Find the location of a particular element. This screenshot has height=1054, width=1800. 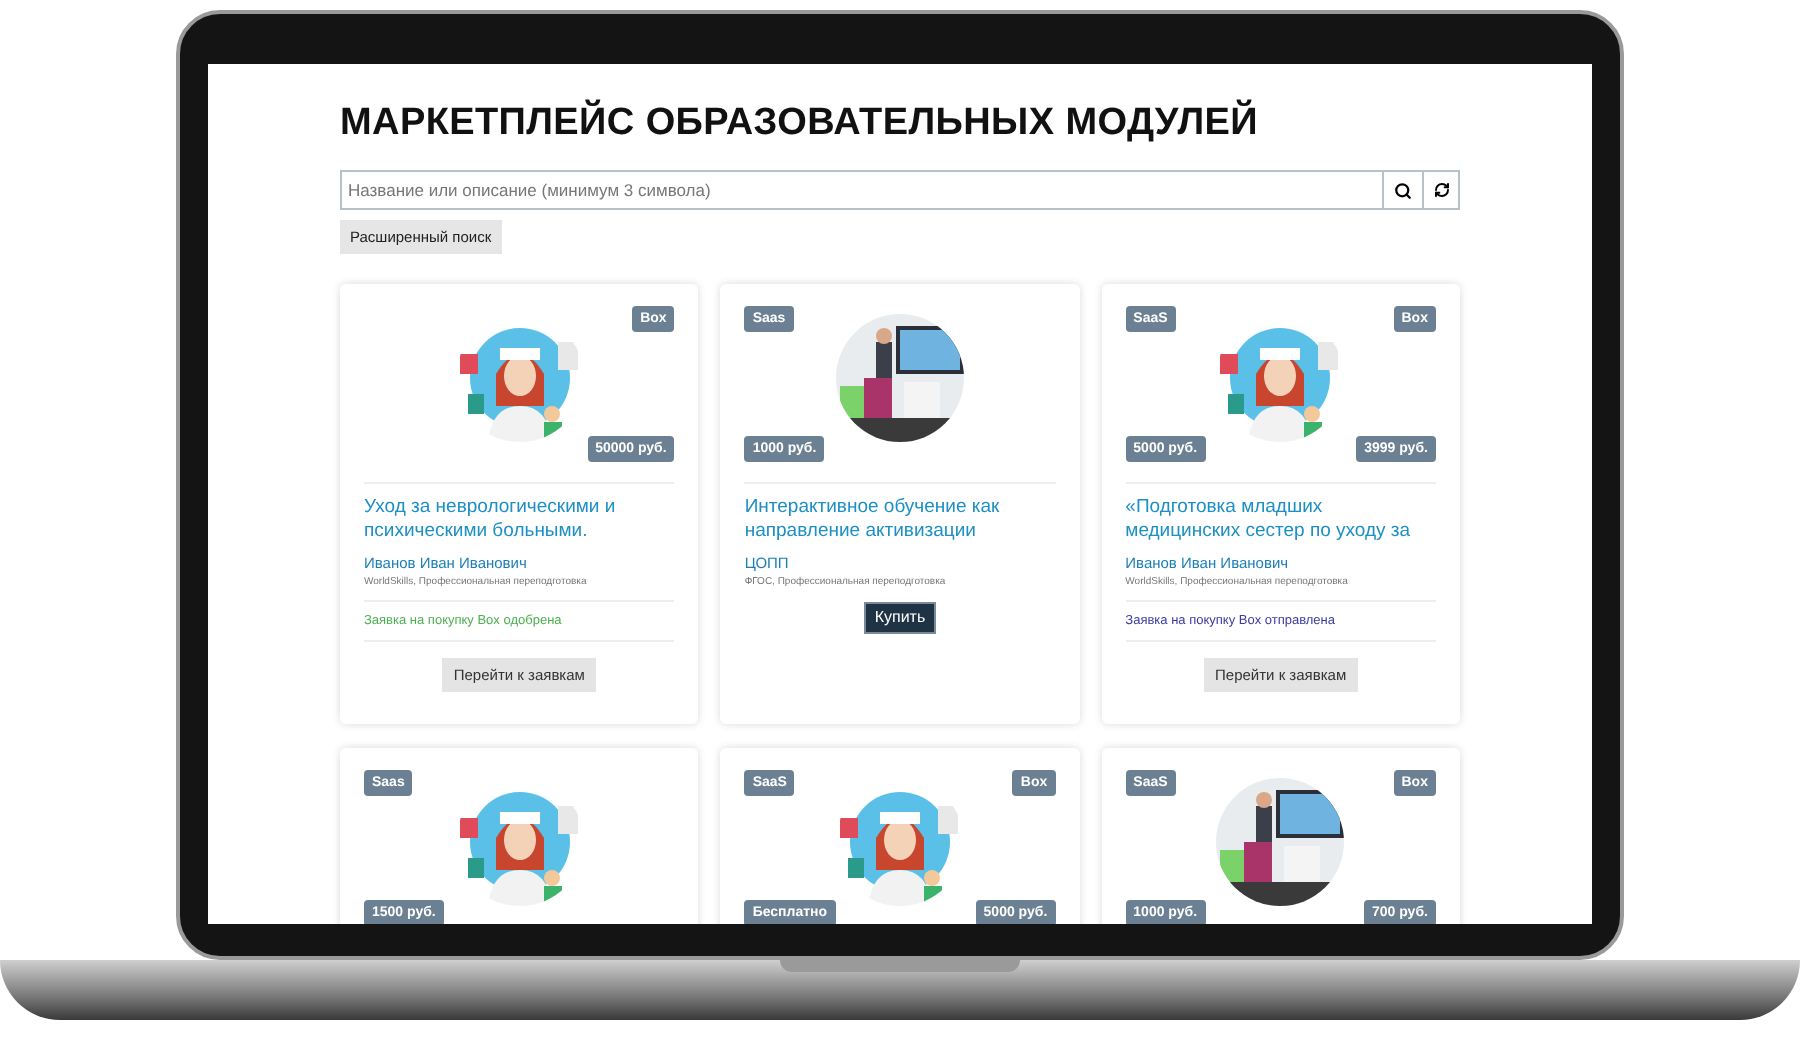

buy-button: Купить is located at coordinates (900, 618).